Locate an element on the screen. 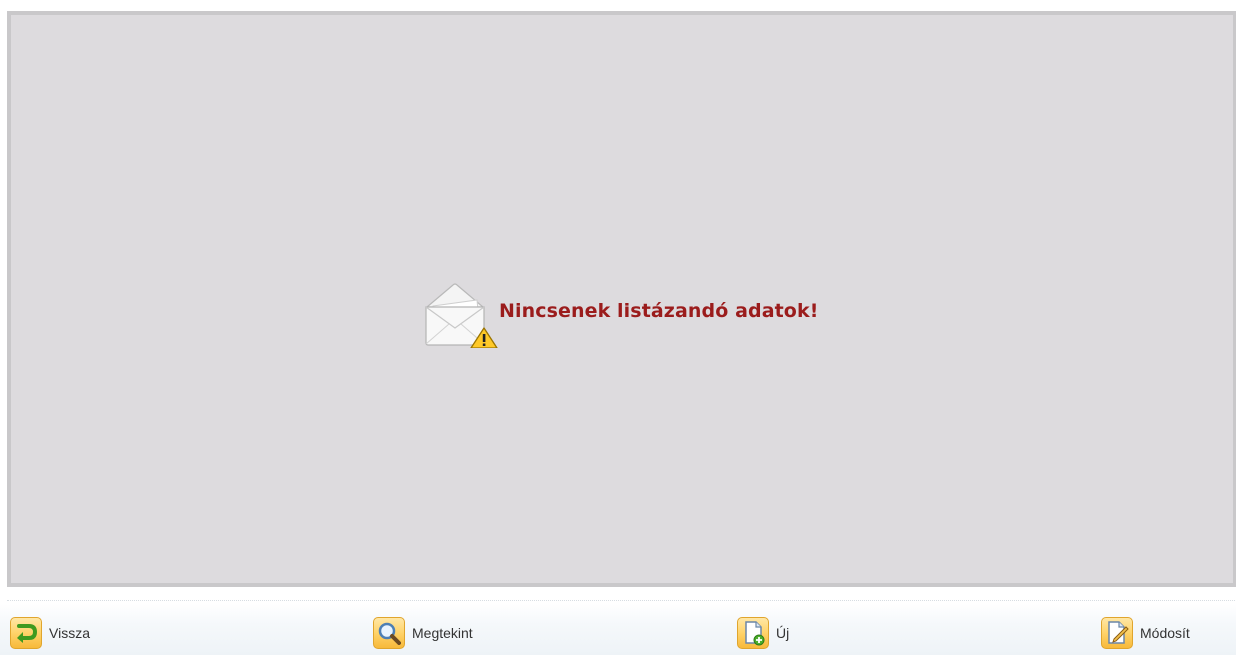  edit-label: Módosít is located at coordinates (1165, 633).